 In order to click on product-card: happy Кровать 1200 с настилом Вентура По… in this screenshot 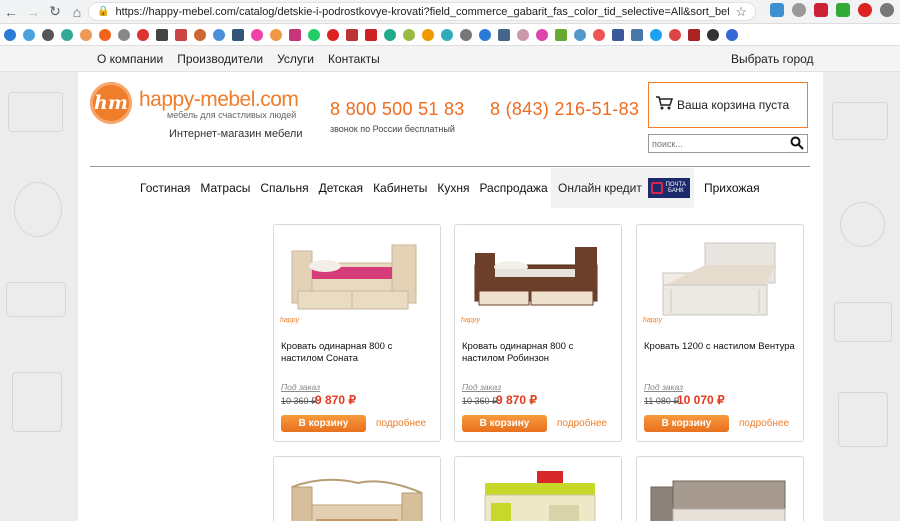, I will do `click(720, 333)`.